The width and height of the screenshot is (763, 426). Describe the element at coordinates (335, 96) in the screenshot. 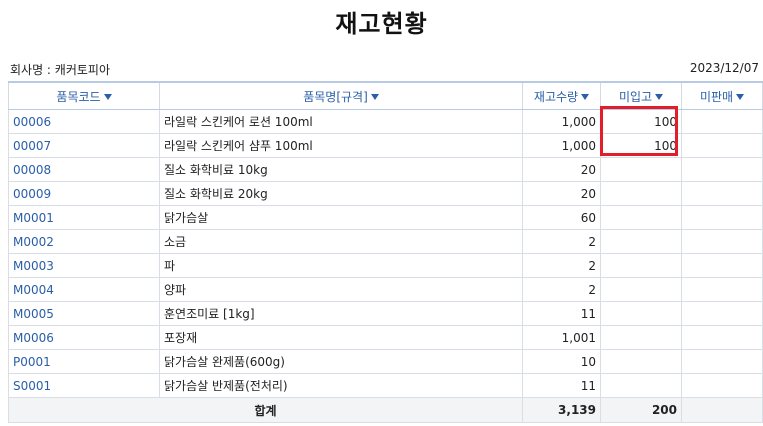

I see `column-header-label: 품목명[규격]` at that location.